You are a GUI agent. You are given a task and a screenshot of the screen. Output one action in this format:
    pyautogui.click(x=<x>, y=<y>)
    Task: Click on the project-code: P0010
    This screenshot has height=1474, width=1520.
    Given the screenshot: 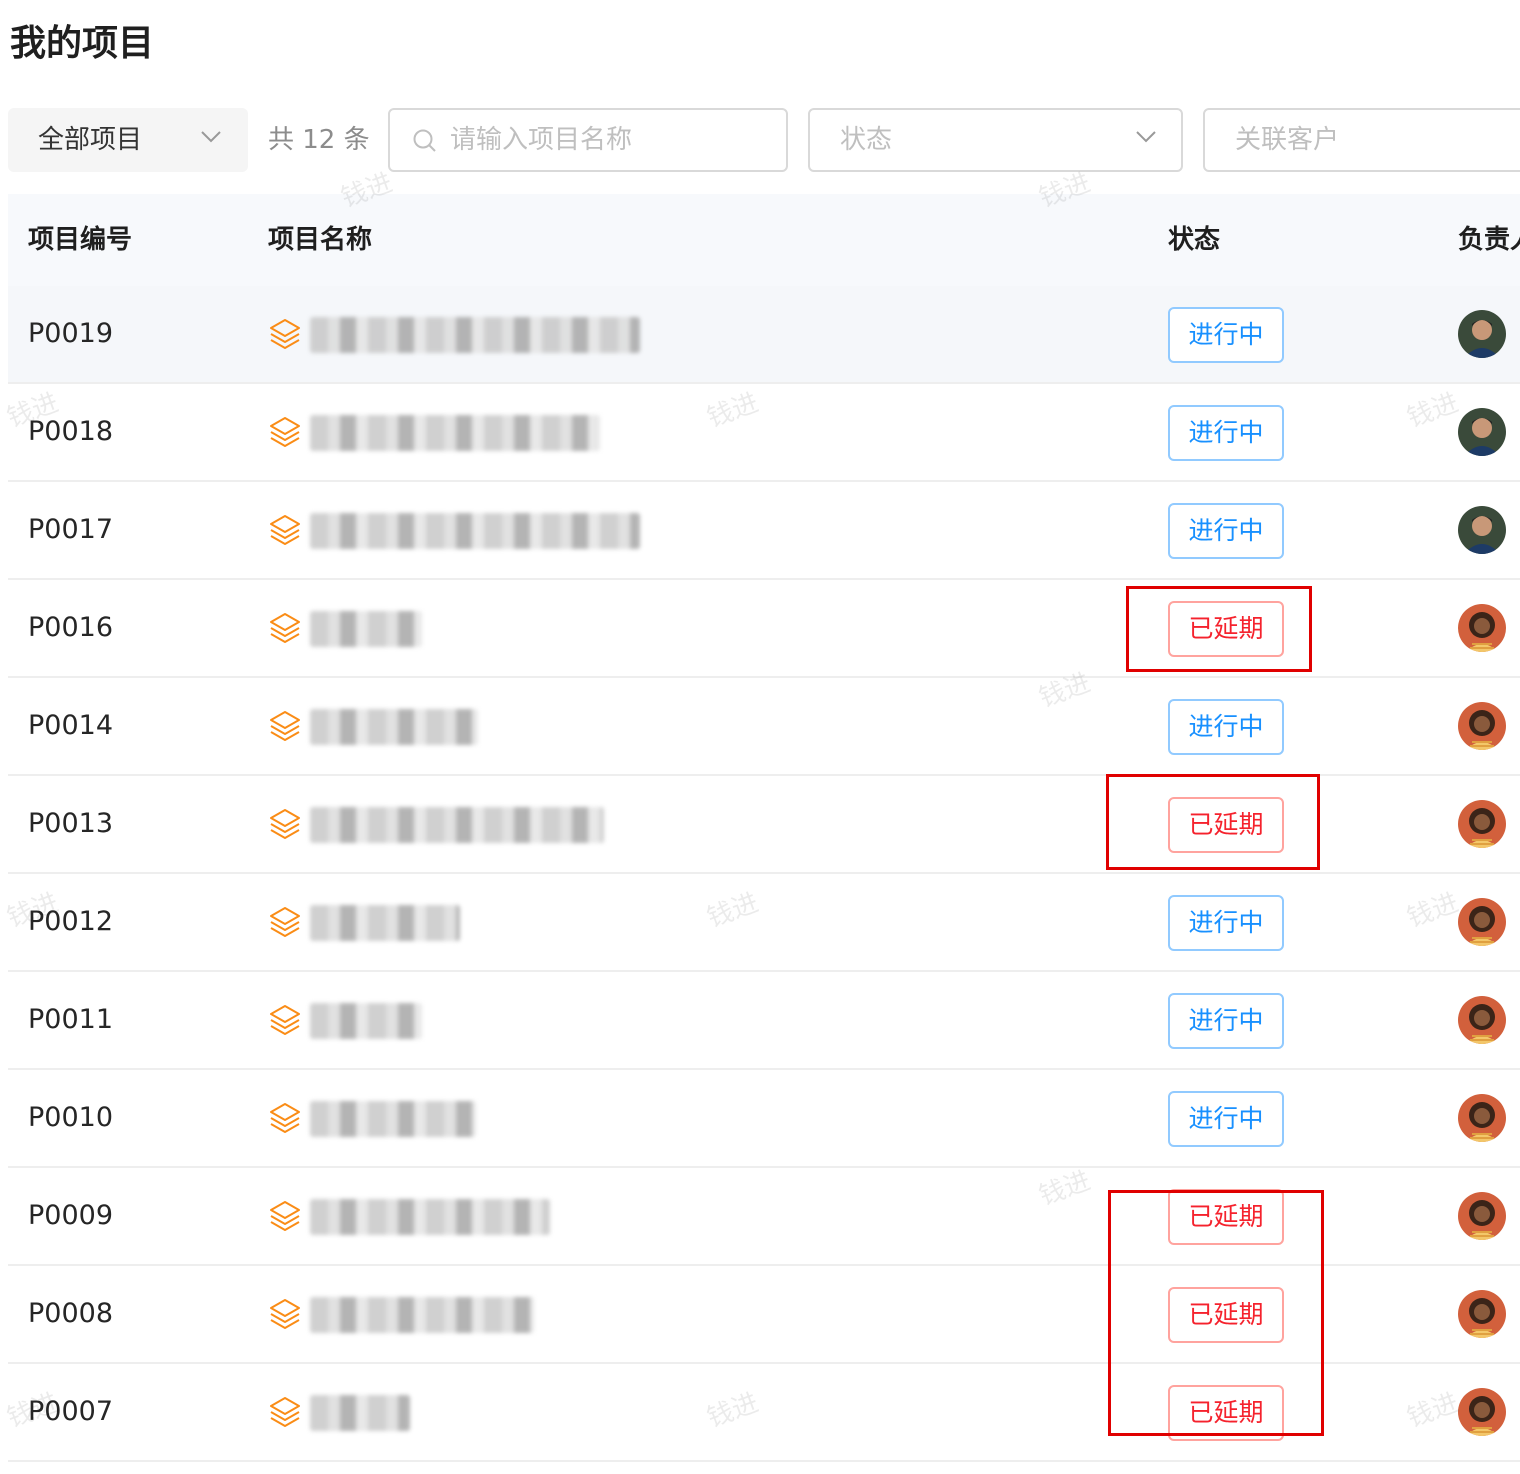 What is the action you would take?
    pyautogui.click(x=70, y=1117)
    